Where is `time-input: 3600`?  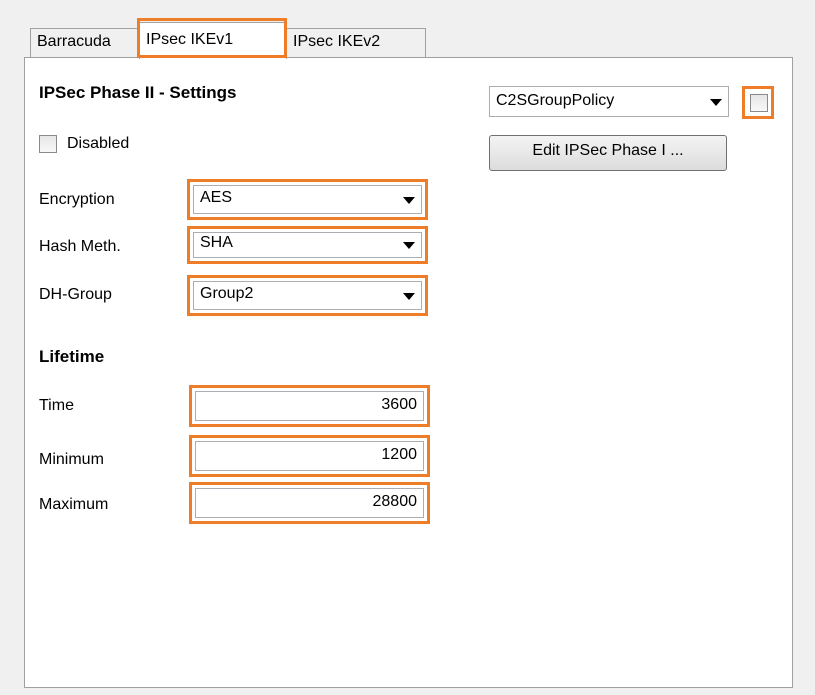
time-input: 3600 is located at coordinates (309, 406).